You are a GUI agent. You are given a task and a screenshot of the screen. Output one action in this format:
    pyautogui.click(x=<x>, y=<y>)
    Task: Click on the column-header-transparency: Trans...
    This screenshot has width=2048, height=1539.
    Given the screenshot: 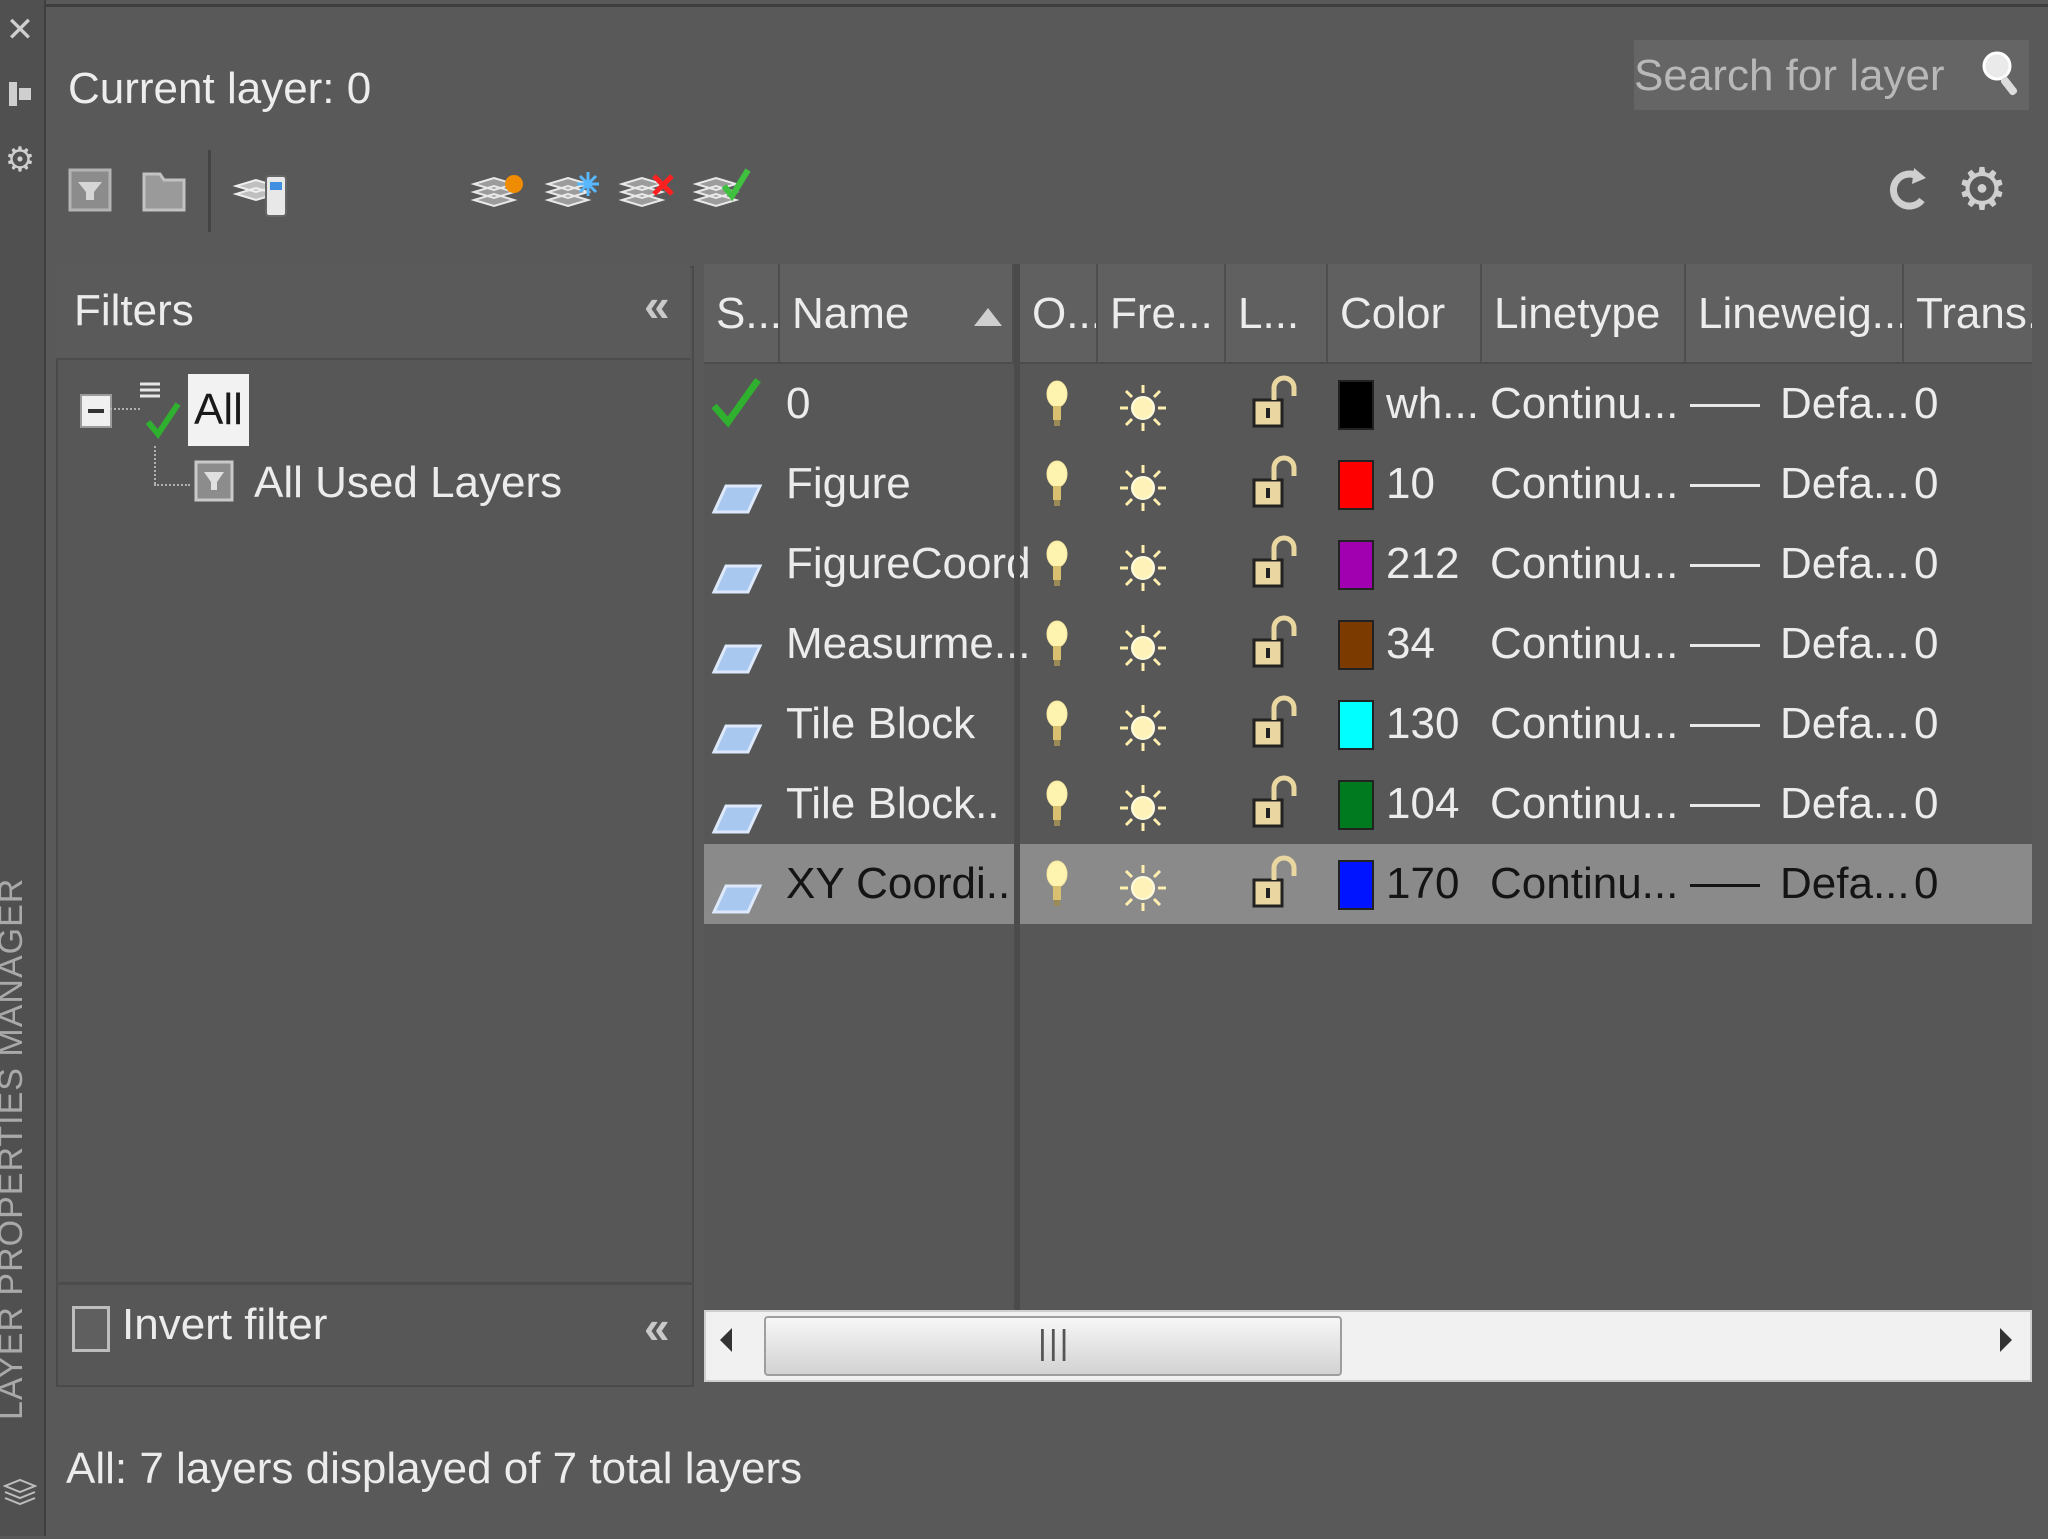 What is the action you would take?
    pyautogui.click(x=1968, y=314)
    